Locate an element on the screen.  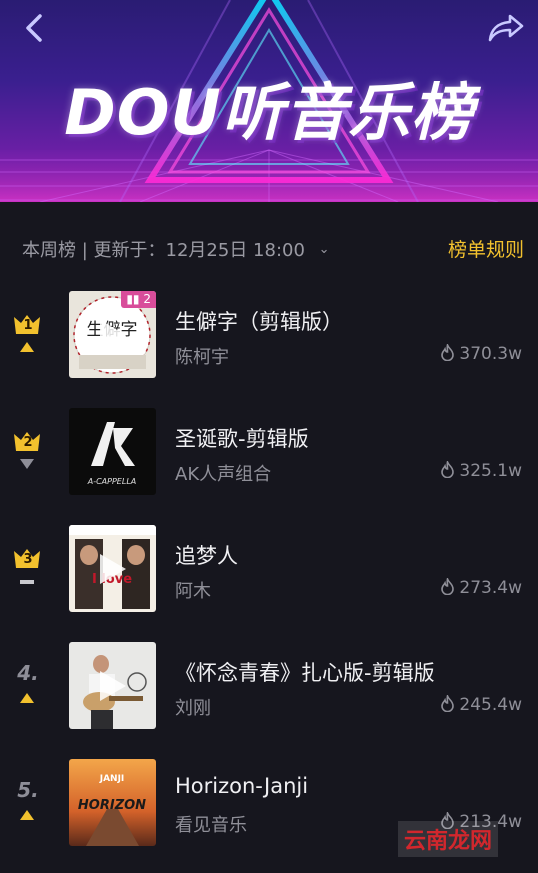
album-cover: I love is located at coordinates (112, 568).